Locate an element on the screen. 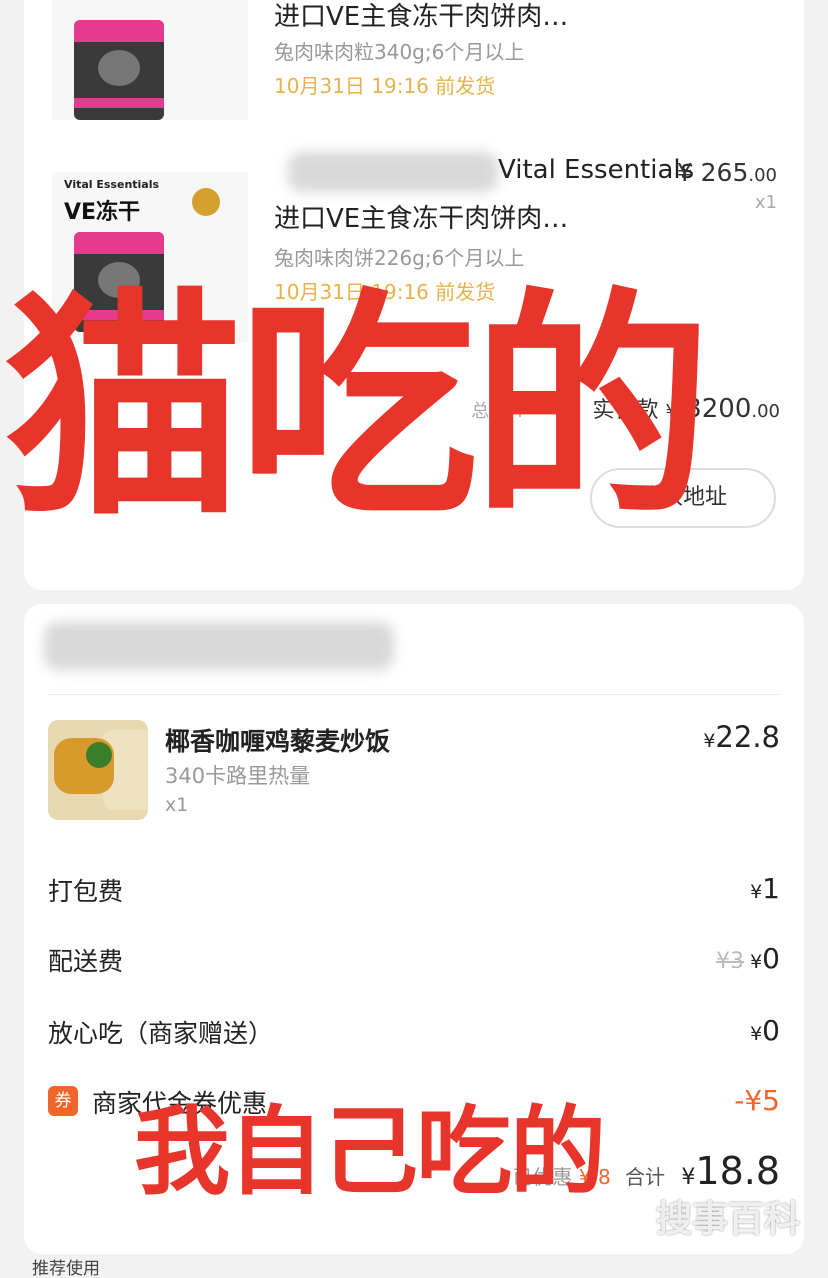 This screenshot has height=1278, width=828. product-price: ¥ 265.00 is located at coordinates (726, 172).